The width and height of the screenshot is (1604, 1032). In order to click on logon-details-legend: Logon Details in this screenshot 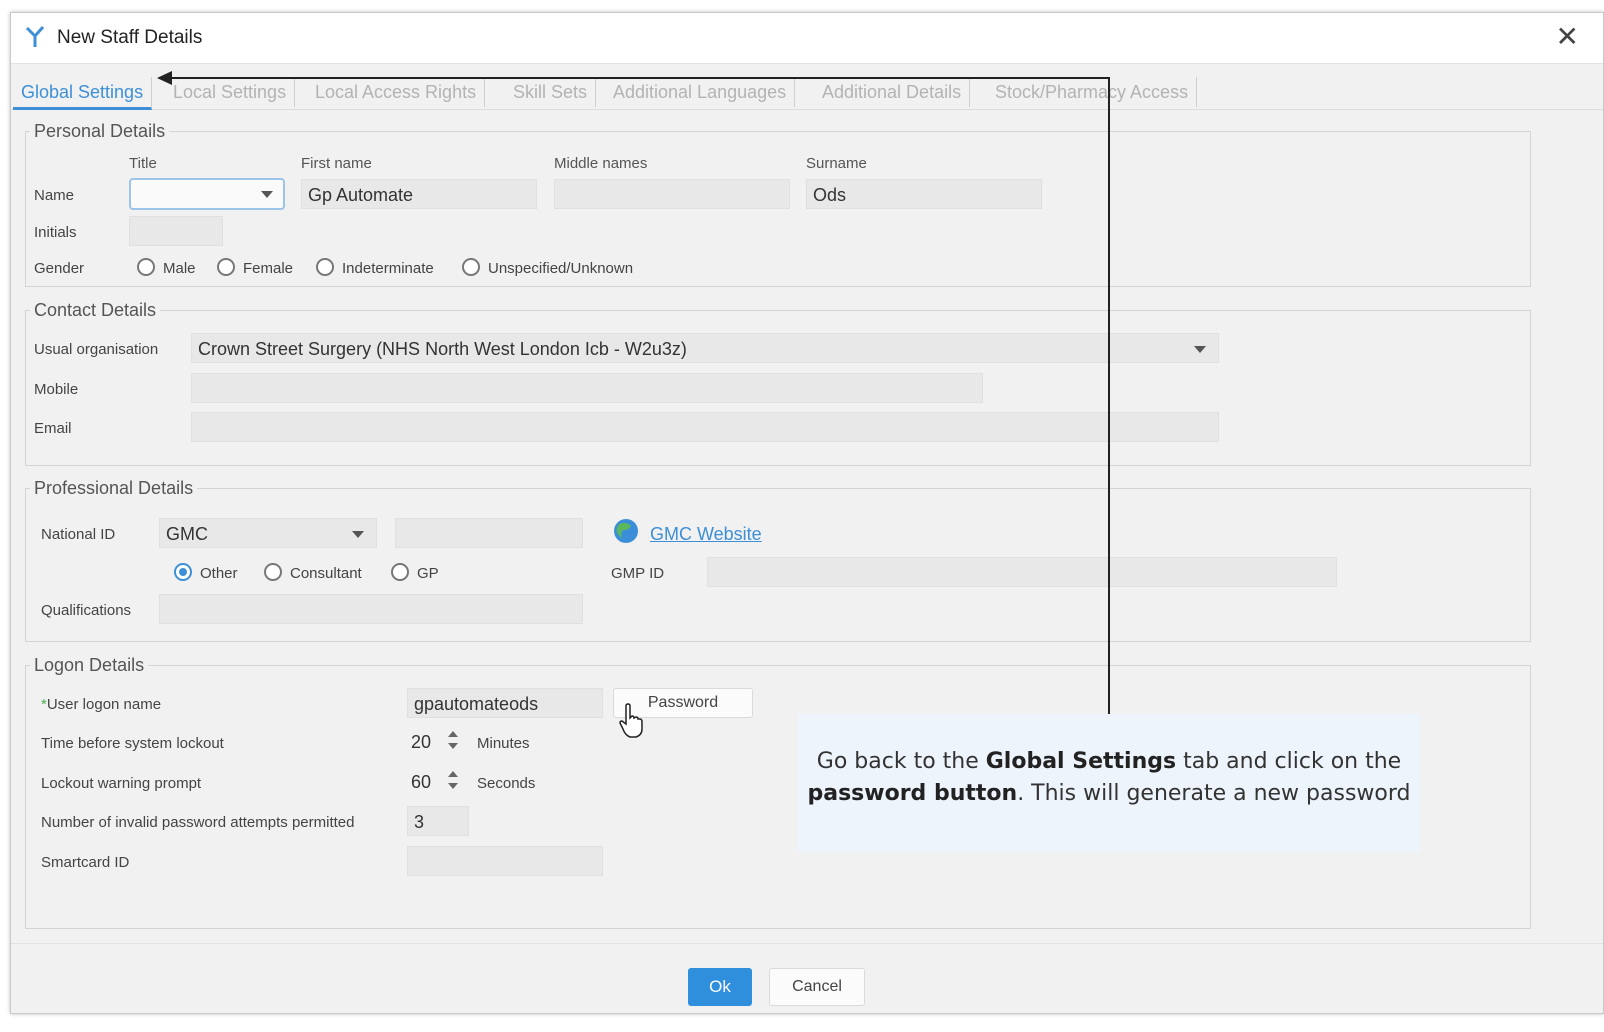, I will do `click(89, 665)`.